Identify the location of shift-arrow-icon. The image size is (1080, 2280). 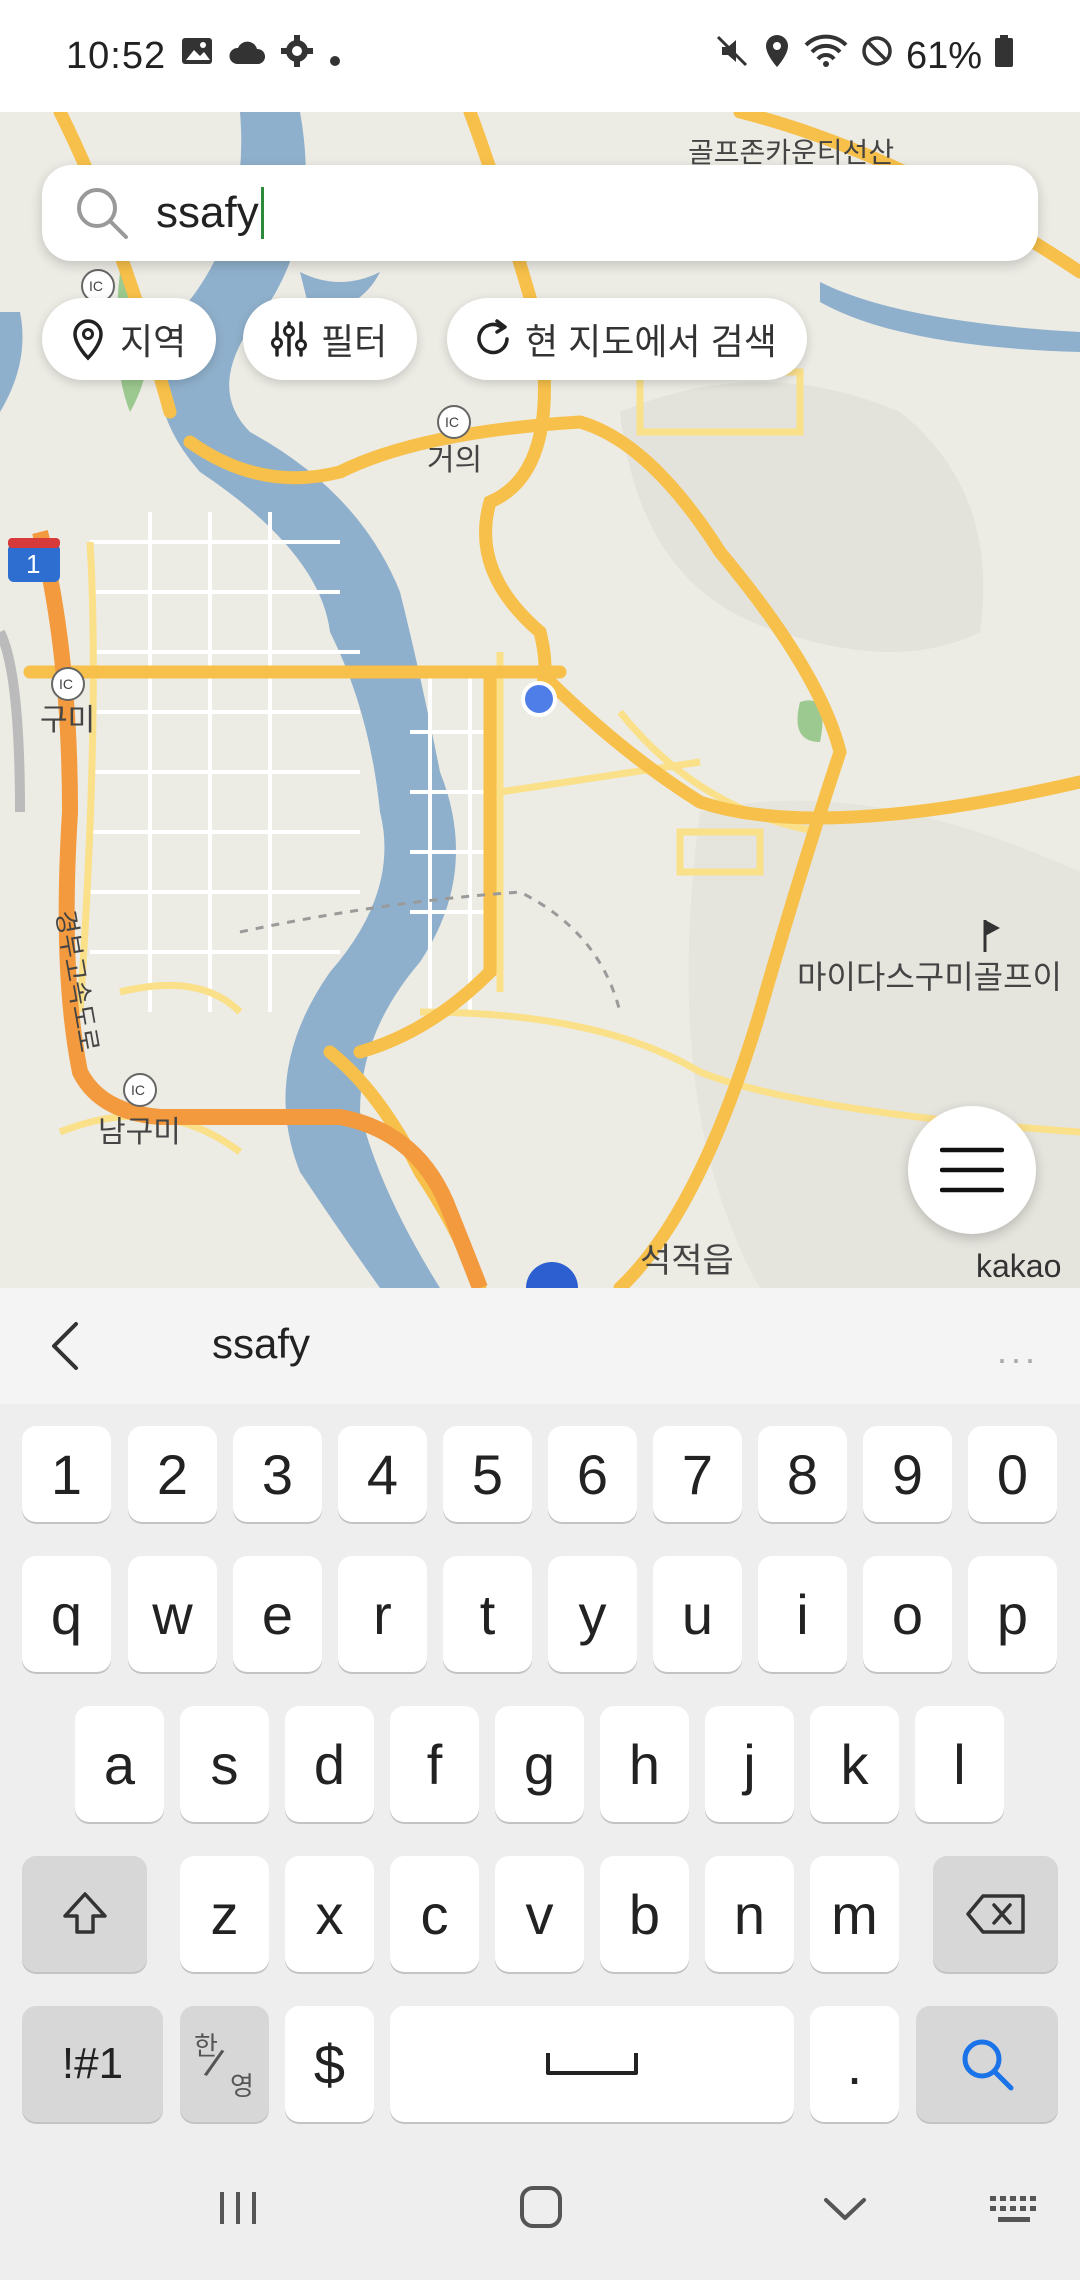
(84, 1913).